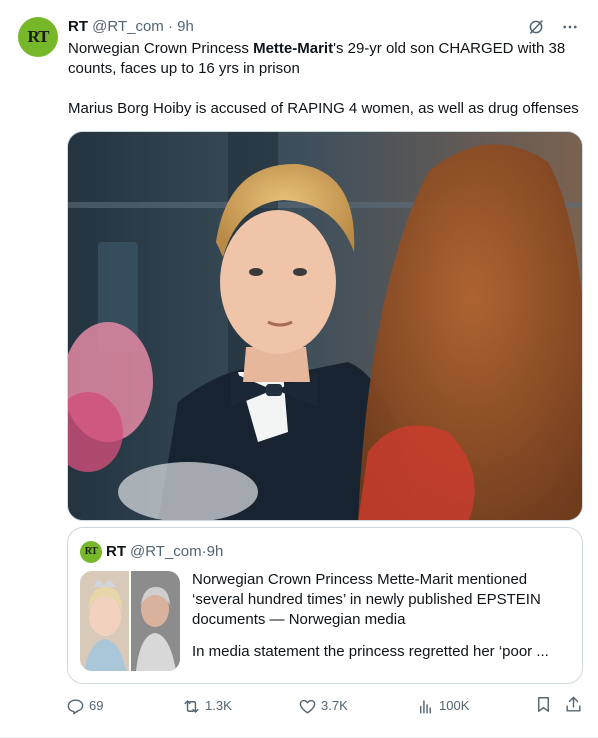 Image resolution: width=598 pixels, height=738 pixels. Describe the element at coordinates (116, 551) in the screenshot. I see `quoted-author-name: RT` at that location.